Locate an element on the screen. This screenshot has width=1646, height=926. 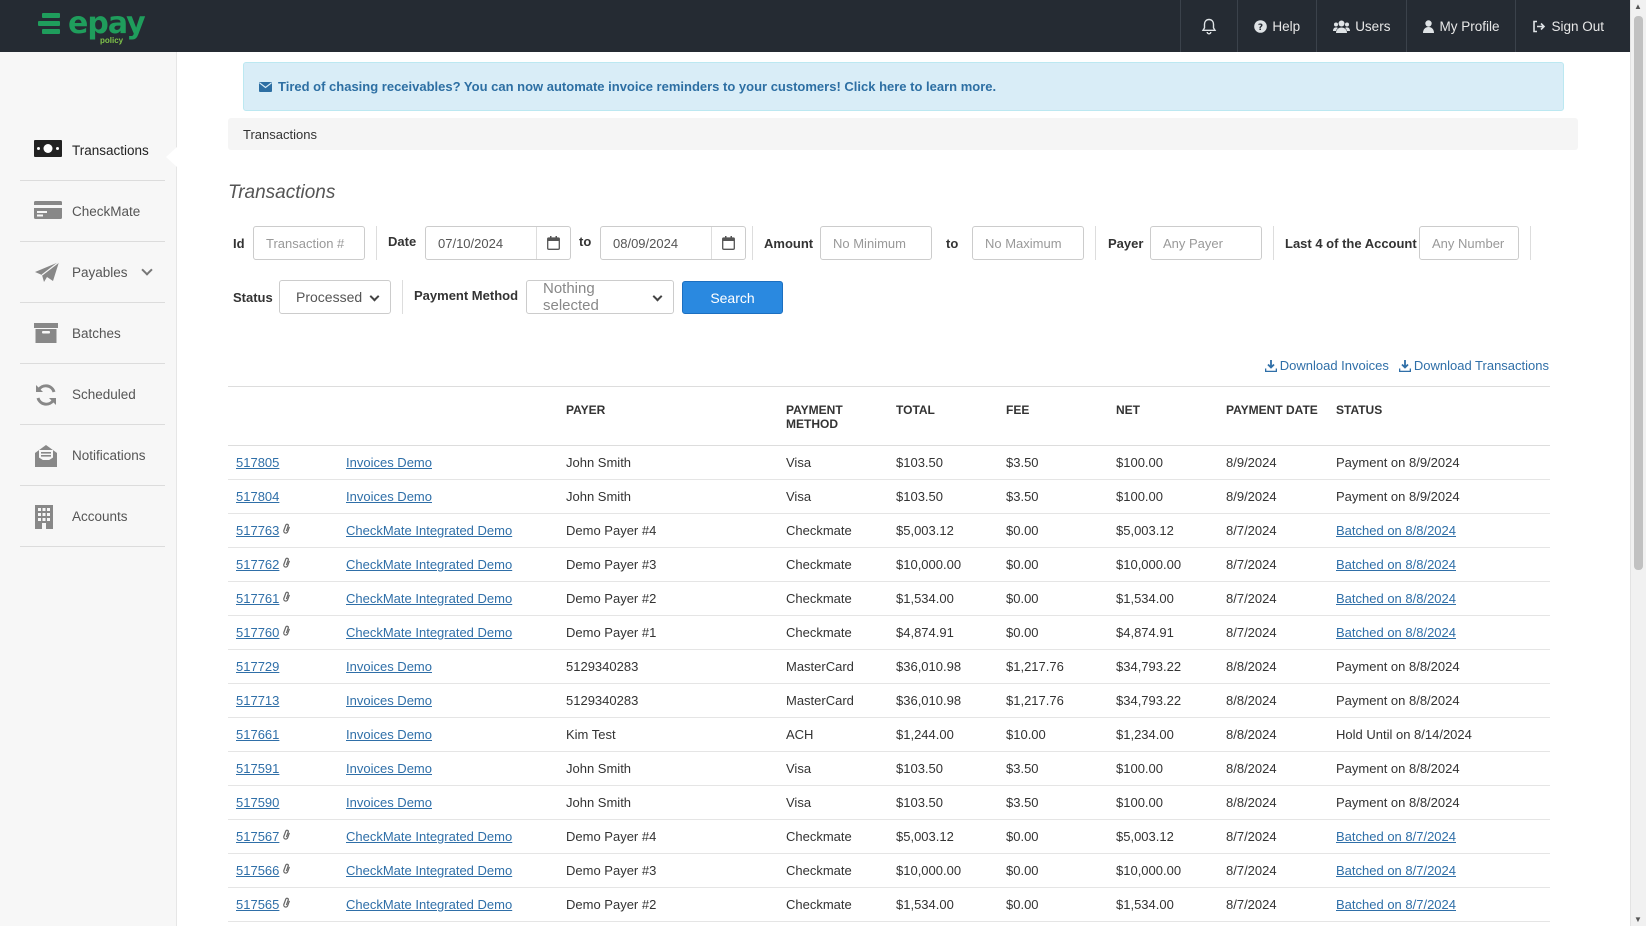
transaction-id-link: 517565 is located at coordinates (257, 904).